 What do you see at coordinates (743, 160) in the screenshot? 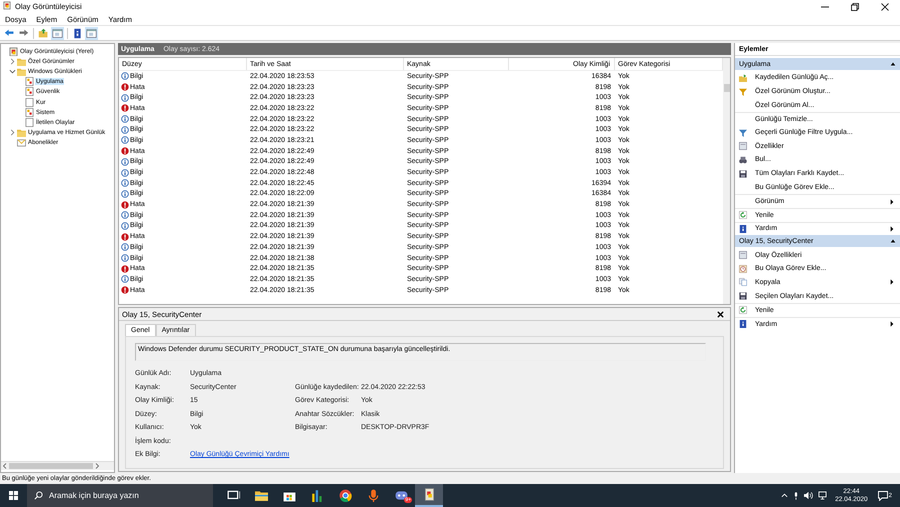
I see `binoculars-icon` at bounding box center [743, 160].